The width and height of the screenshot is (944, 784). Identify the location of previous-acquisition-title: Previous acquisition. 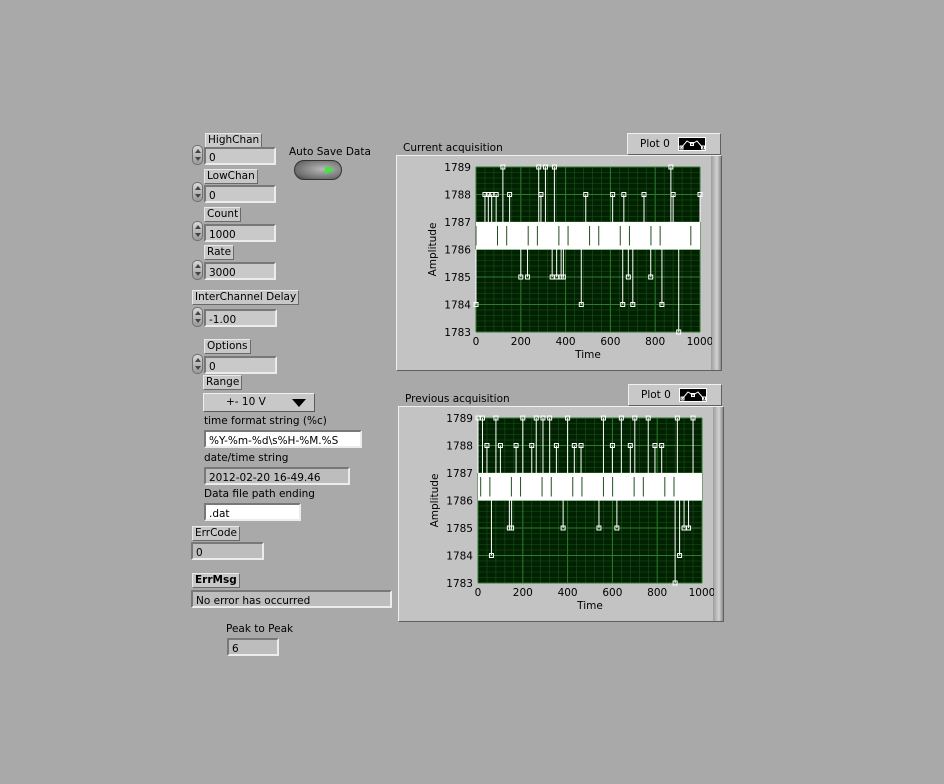
(457, 399).